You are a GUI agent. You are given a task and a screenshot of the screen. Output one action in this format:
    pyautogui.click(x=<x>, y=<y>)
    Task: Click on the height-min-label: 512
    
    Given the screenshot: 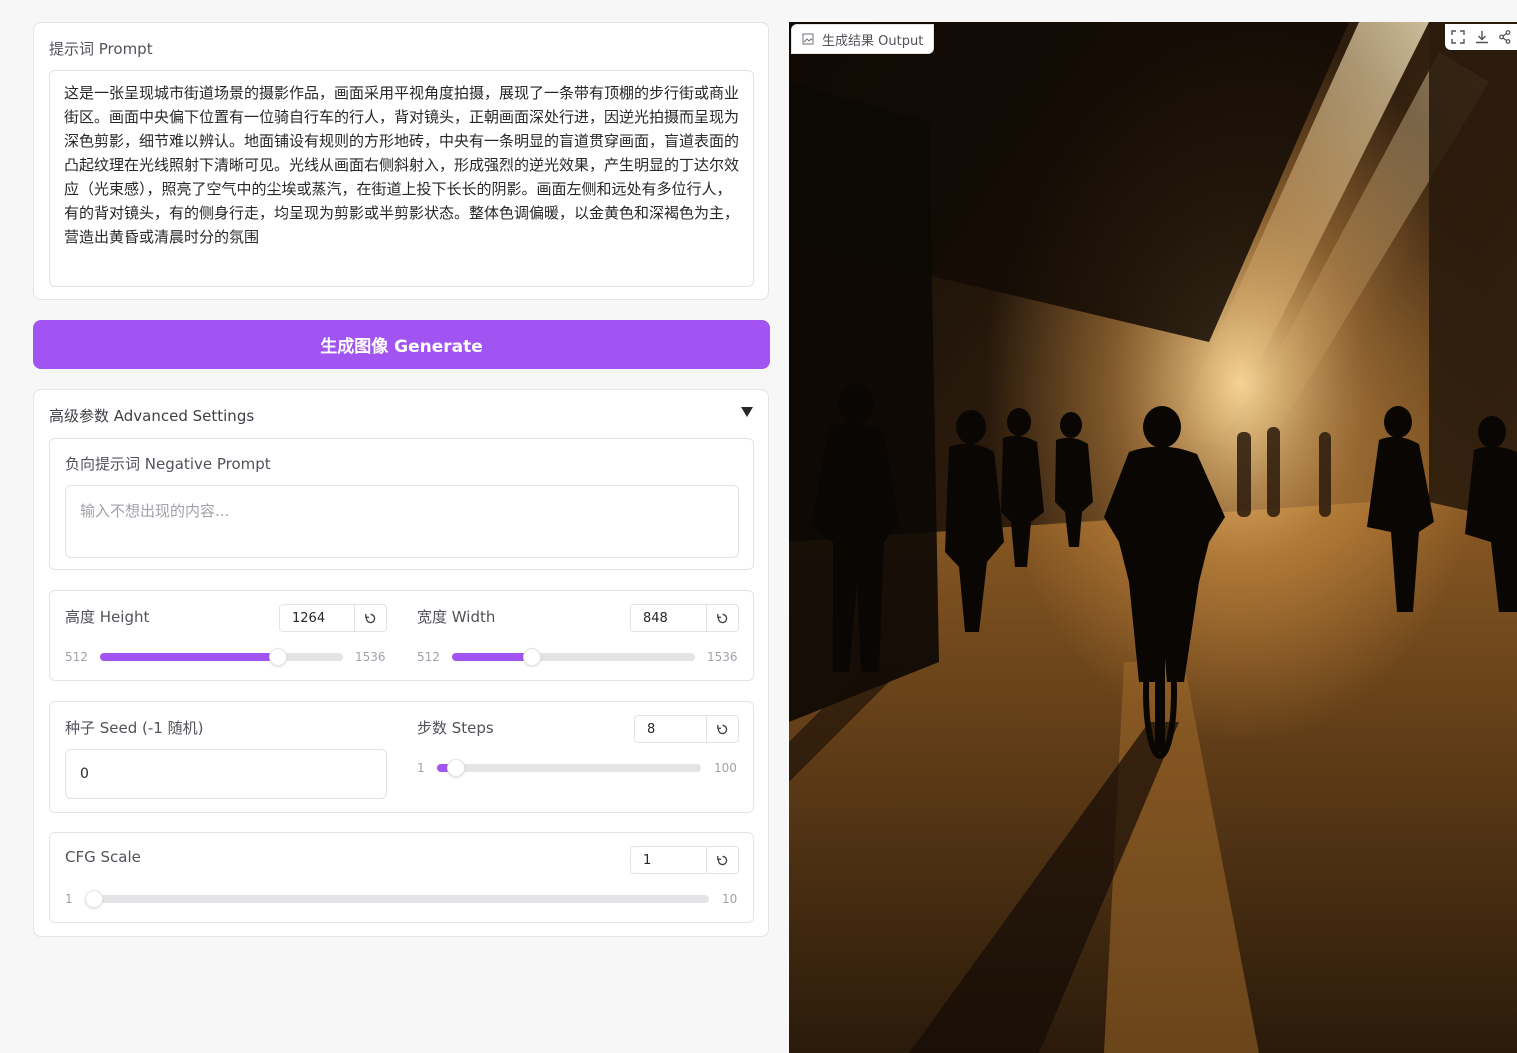 What is the action you would take?
    pyautogui.click(x=76, y=657)
    